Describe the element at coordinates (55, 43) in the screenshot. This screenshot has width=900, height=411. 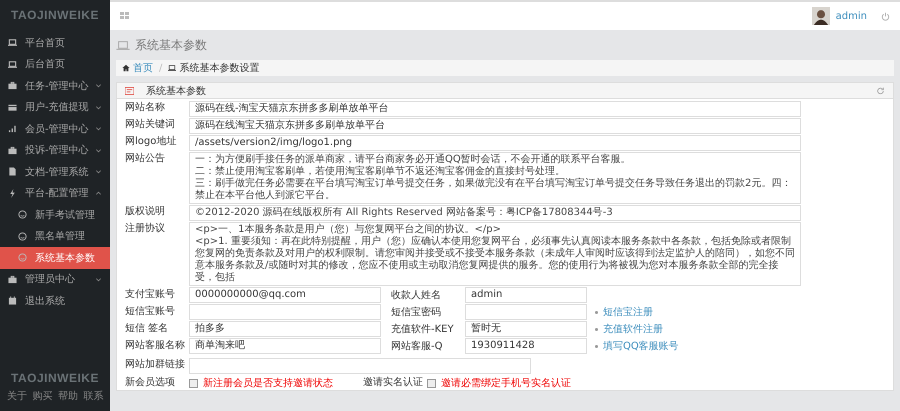
I see `sidebar-item: 平台首页` at that location.